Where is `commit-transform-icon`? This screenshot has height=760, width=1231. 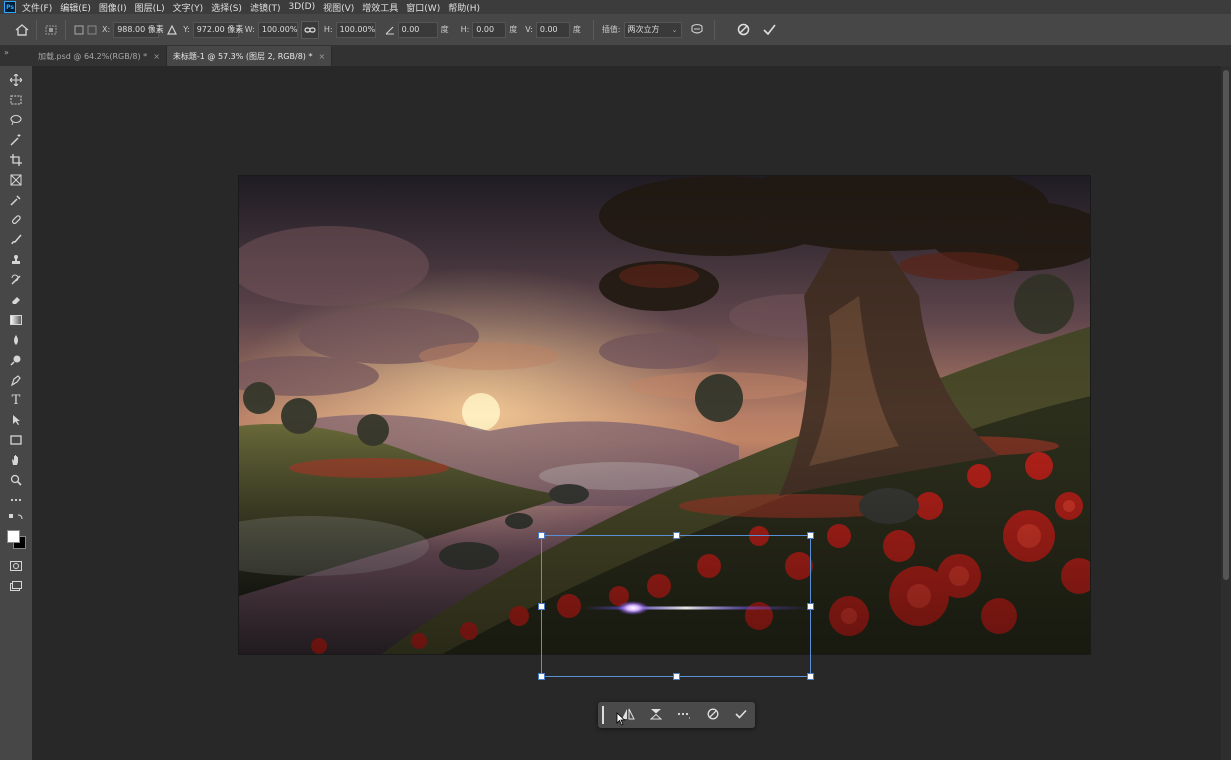 commit-transform-icon is located at coordinates (770, 29).